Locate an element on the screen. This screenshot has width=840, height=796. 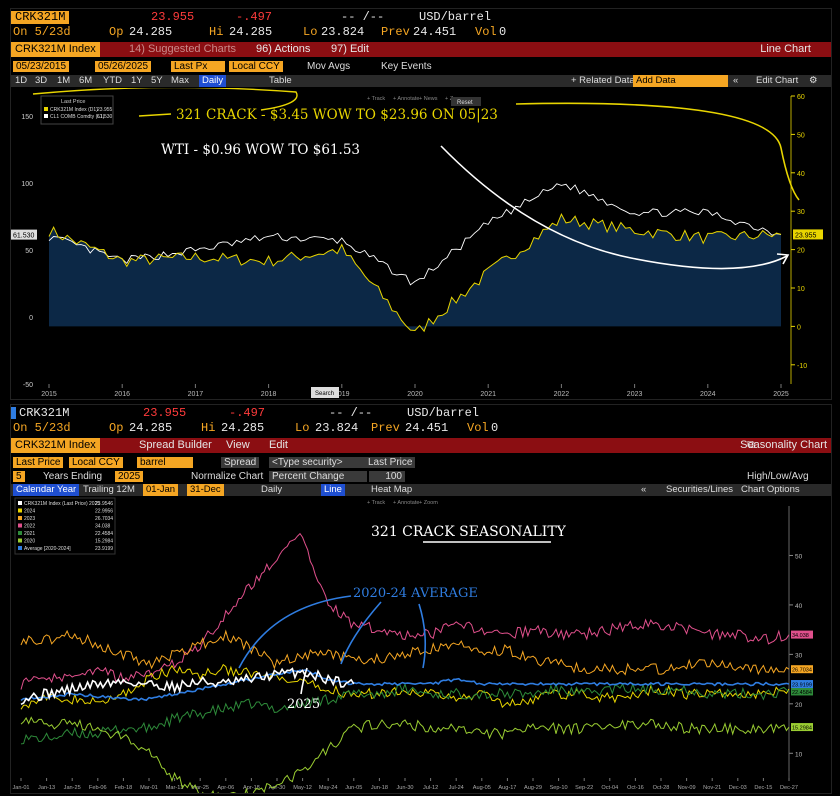
to-date-field: 31-Dec is located at coordinates (205, 490).